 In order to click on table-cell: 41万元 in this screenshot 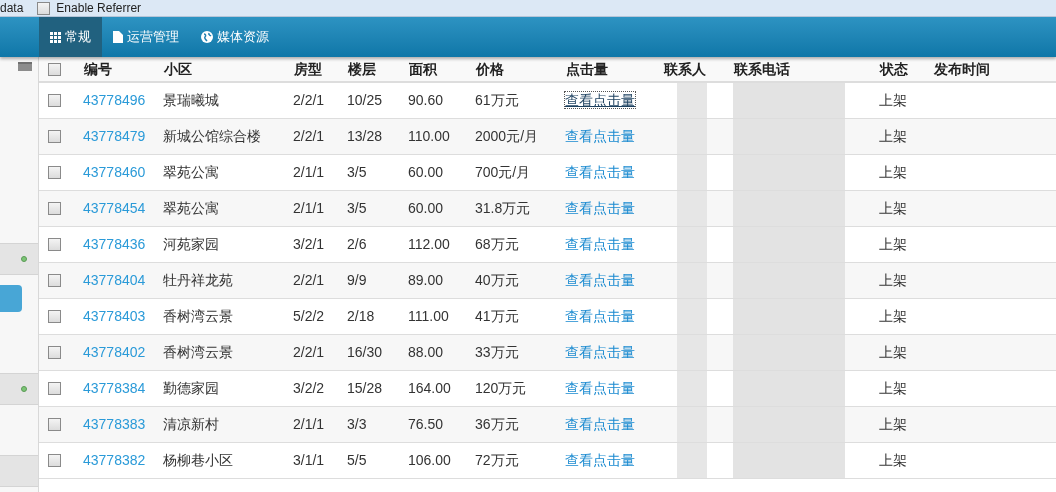, I will do `click(497, 316)`.